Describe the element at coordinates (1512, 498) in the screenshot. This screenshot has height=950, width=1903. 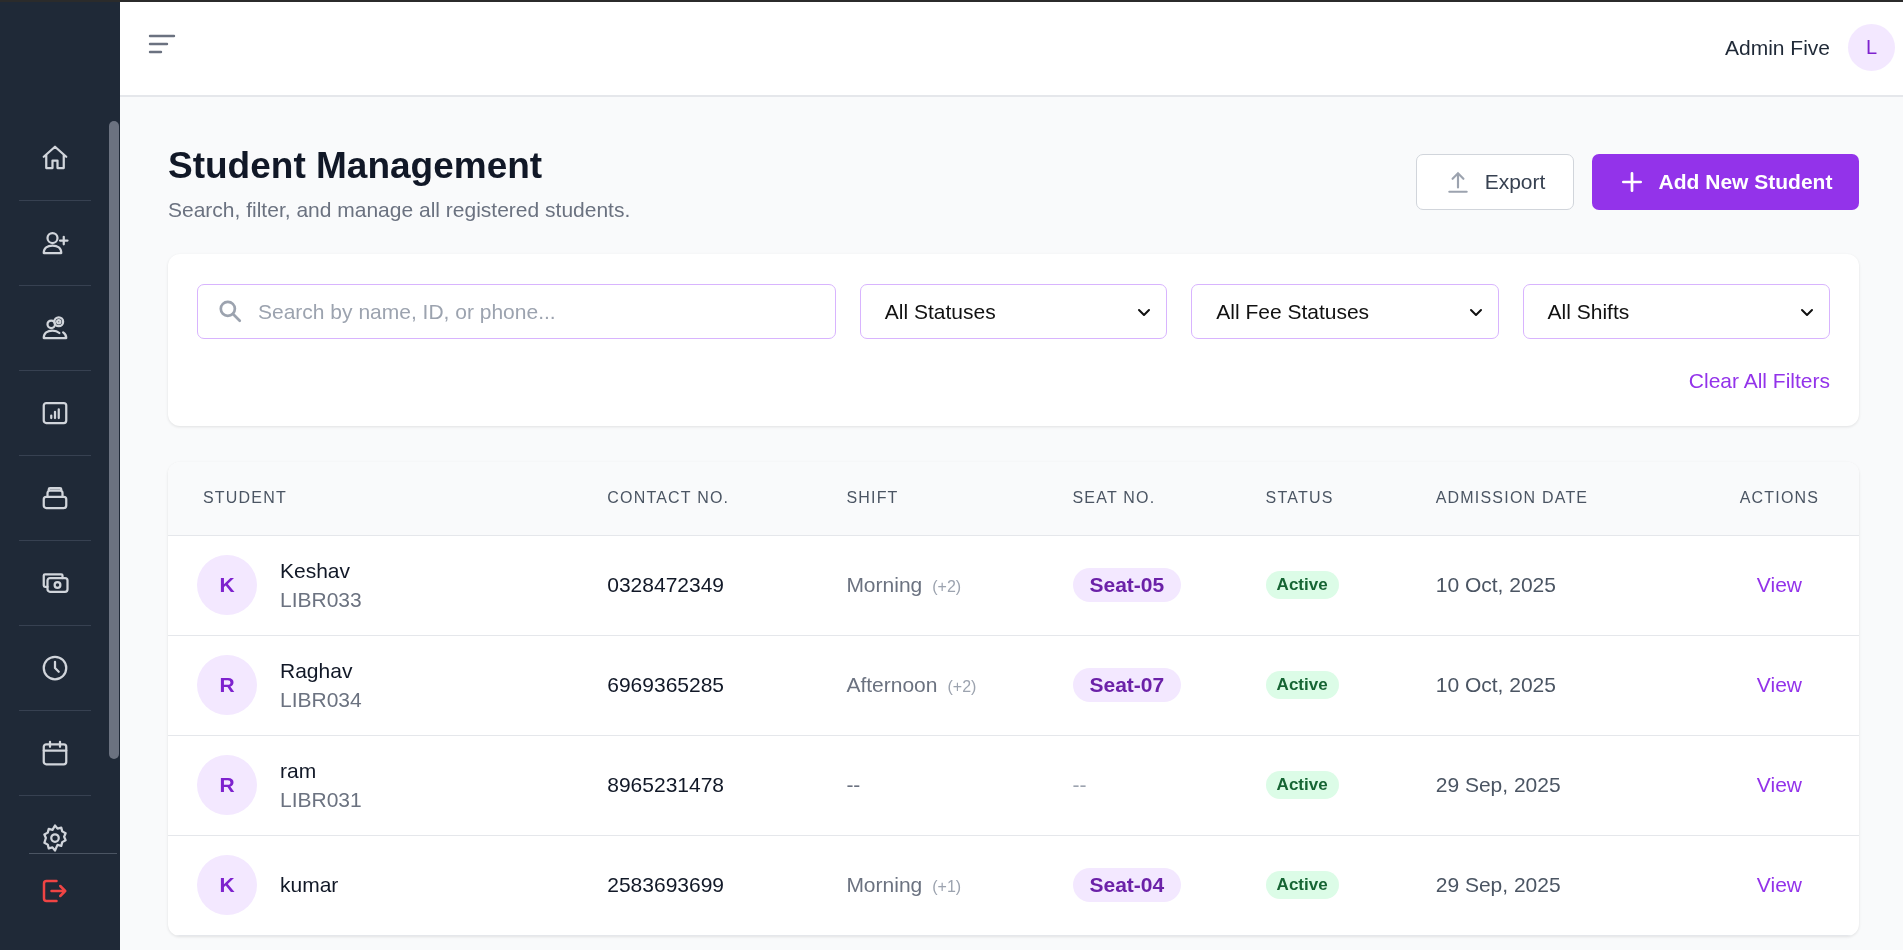
I see `column-header: ADMISSION DATE` at that location.